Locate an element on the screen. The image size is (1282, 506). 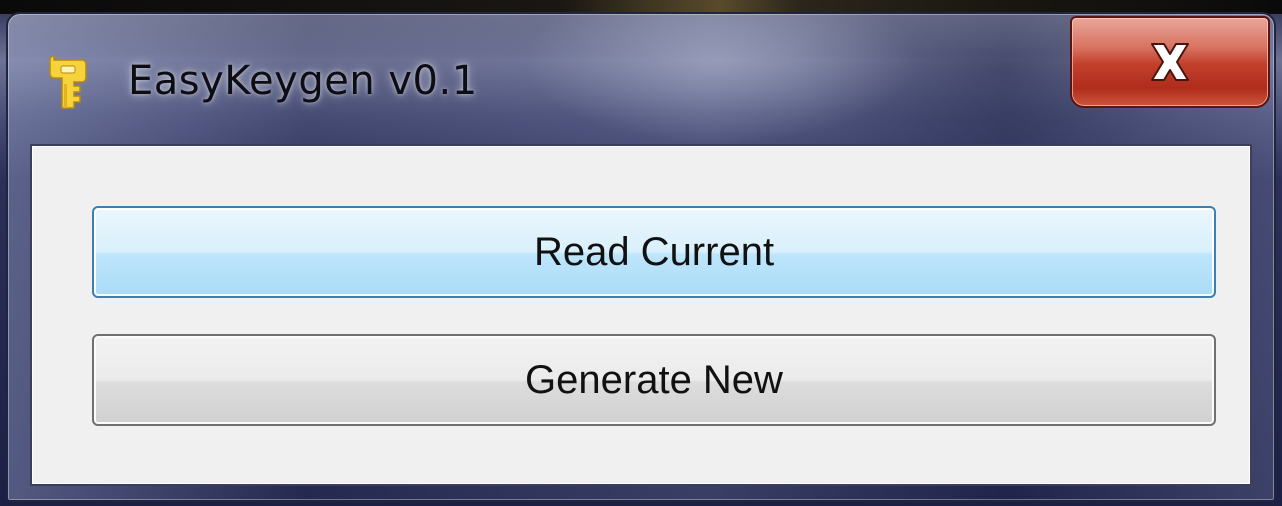
close-icon is located at coordinates (1170, 62).